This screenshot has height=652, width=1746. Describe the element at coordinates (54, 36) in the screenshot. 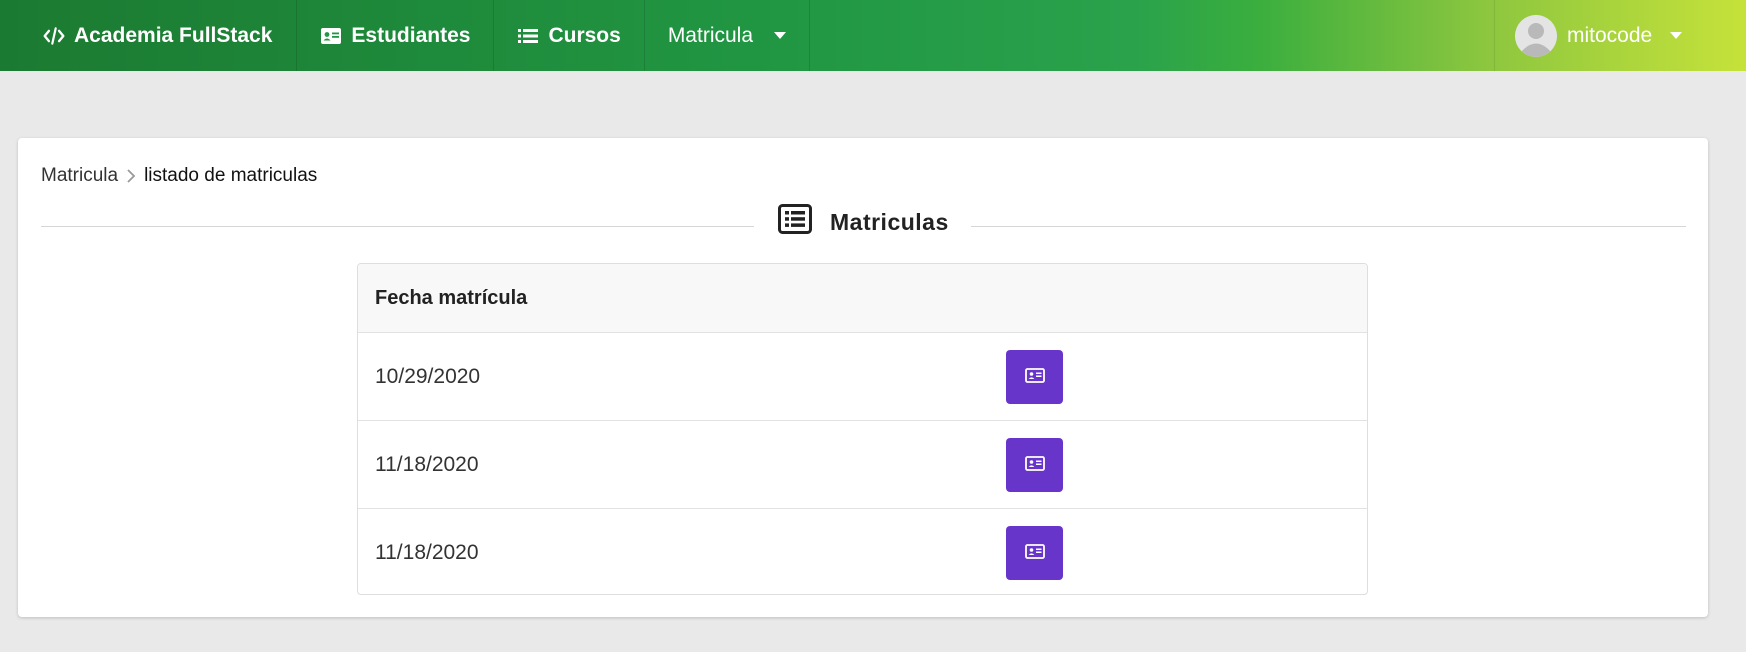

I see `code-icon` at that location.